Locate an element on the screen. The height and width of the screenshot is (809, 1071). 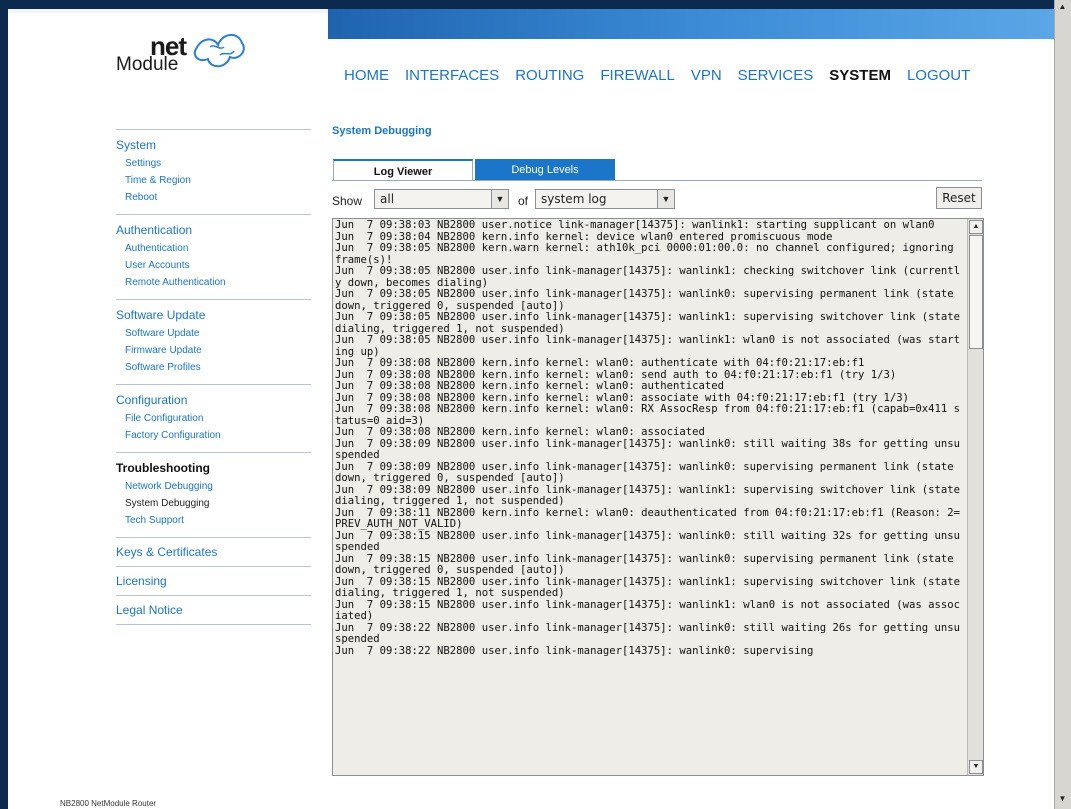
nav-home: HOME is located at coordinates (366, 75).